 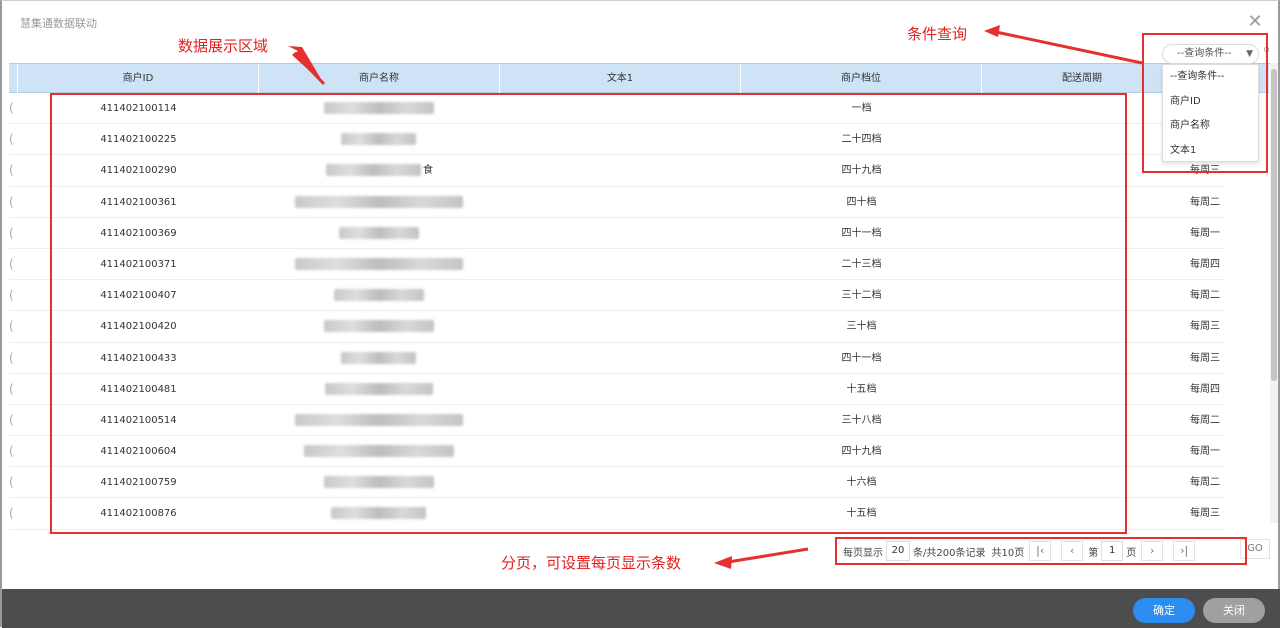 I want to click on cell-merchant-level: 一档, so click(x=861, y=108).